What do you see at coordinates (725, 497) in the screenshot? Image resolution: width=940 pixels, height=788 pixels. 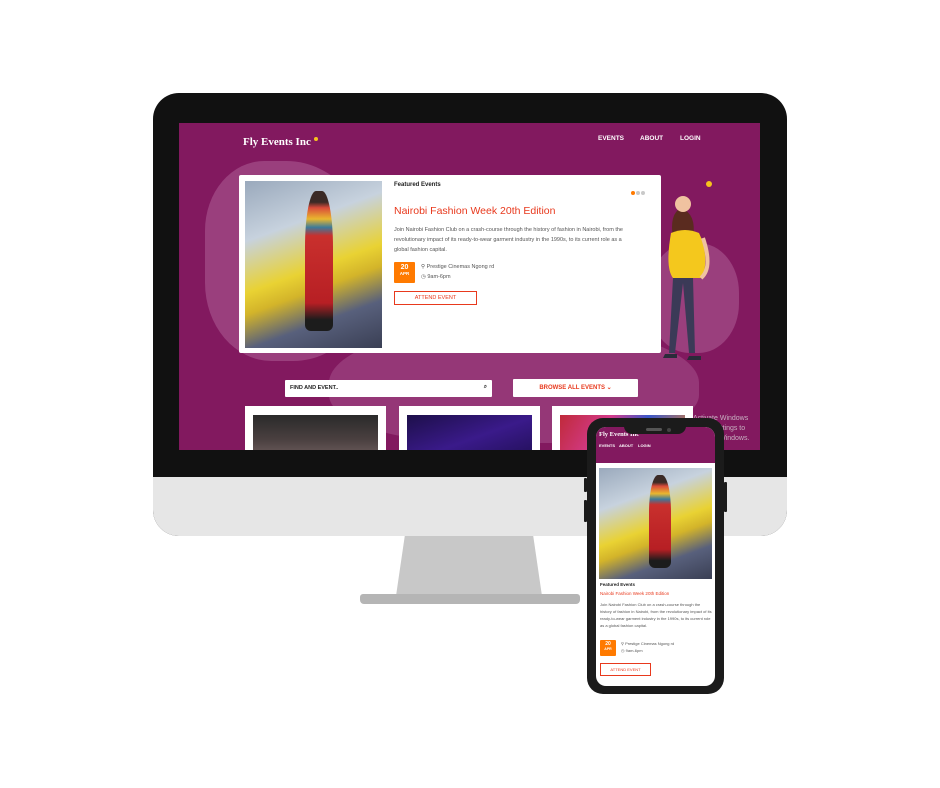 I see `phone-power-button` at bounding box center [725, 497].